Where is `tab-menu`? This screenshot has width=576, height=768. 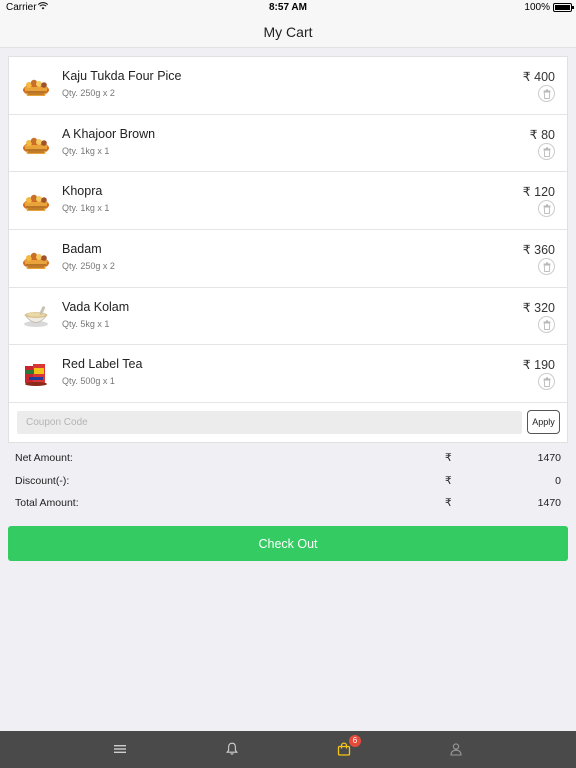
tab-menu is located at coordinates (120, 749).